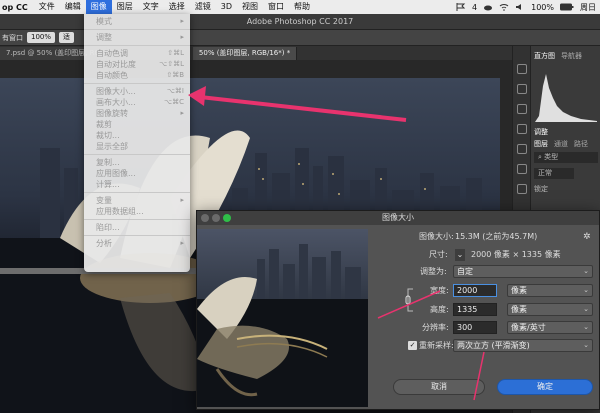  Describe the element at coordinates (541, 144) in the screenshot. I see `tab-layers: 图层` at that location.